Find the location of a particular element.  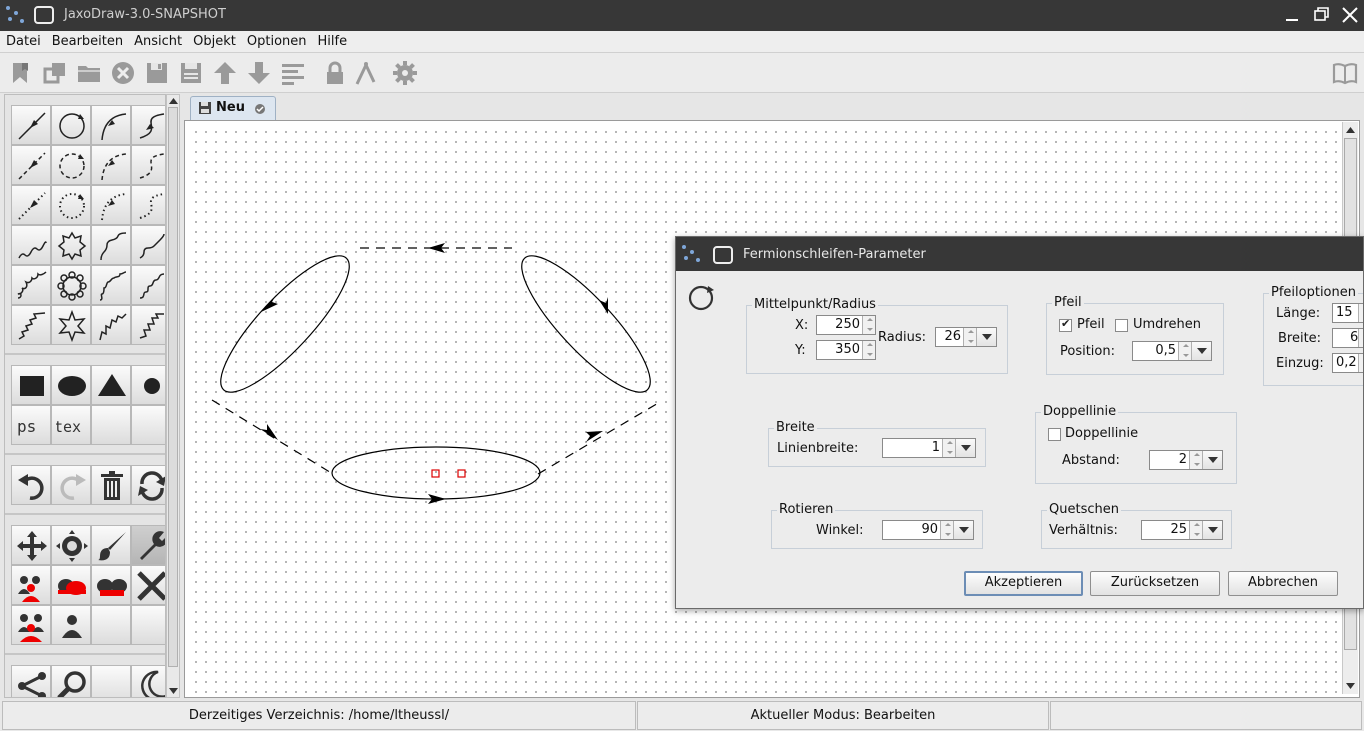

menu-objekt: Objekt is located at coordinates (214, 41).